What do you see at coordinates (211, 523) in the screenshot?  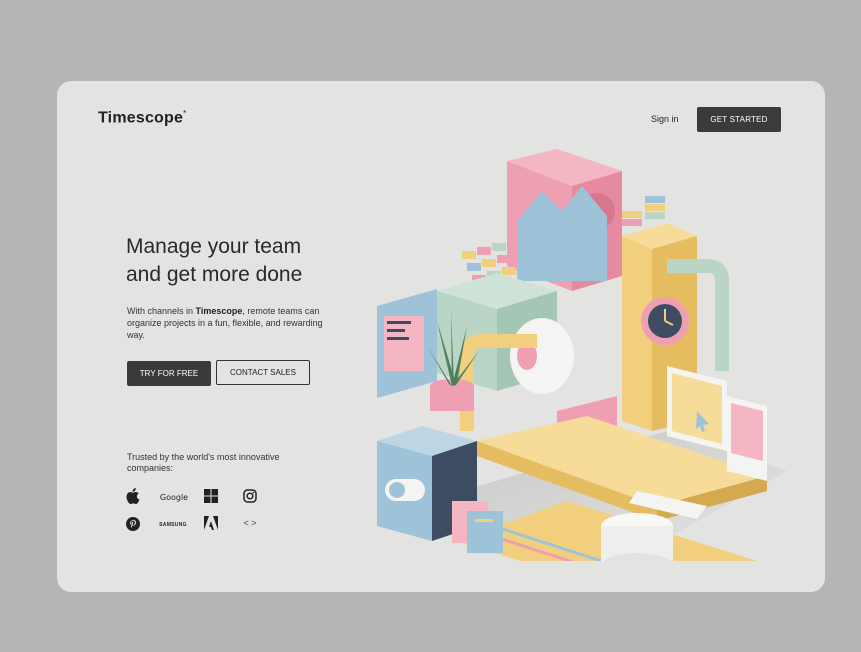 I see `adobe-icon` at bounding box center [211, 523].